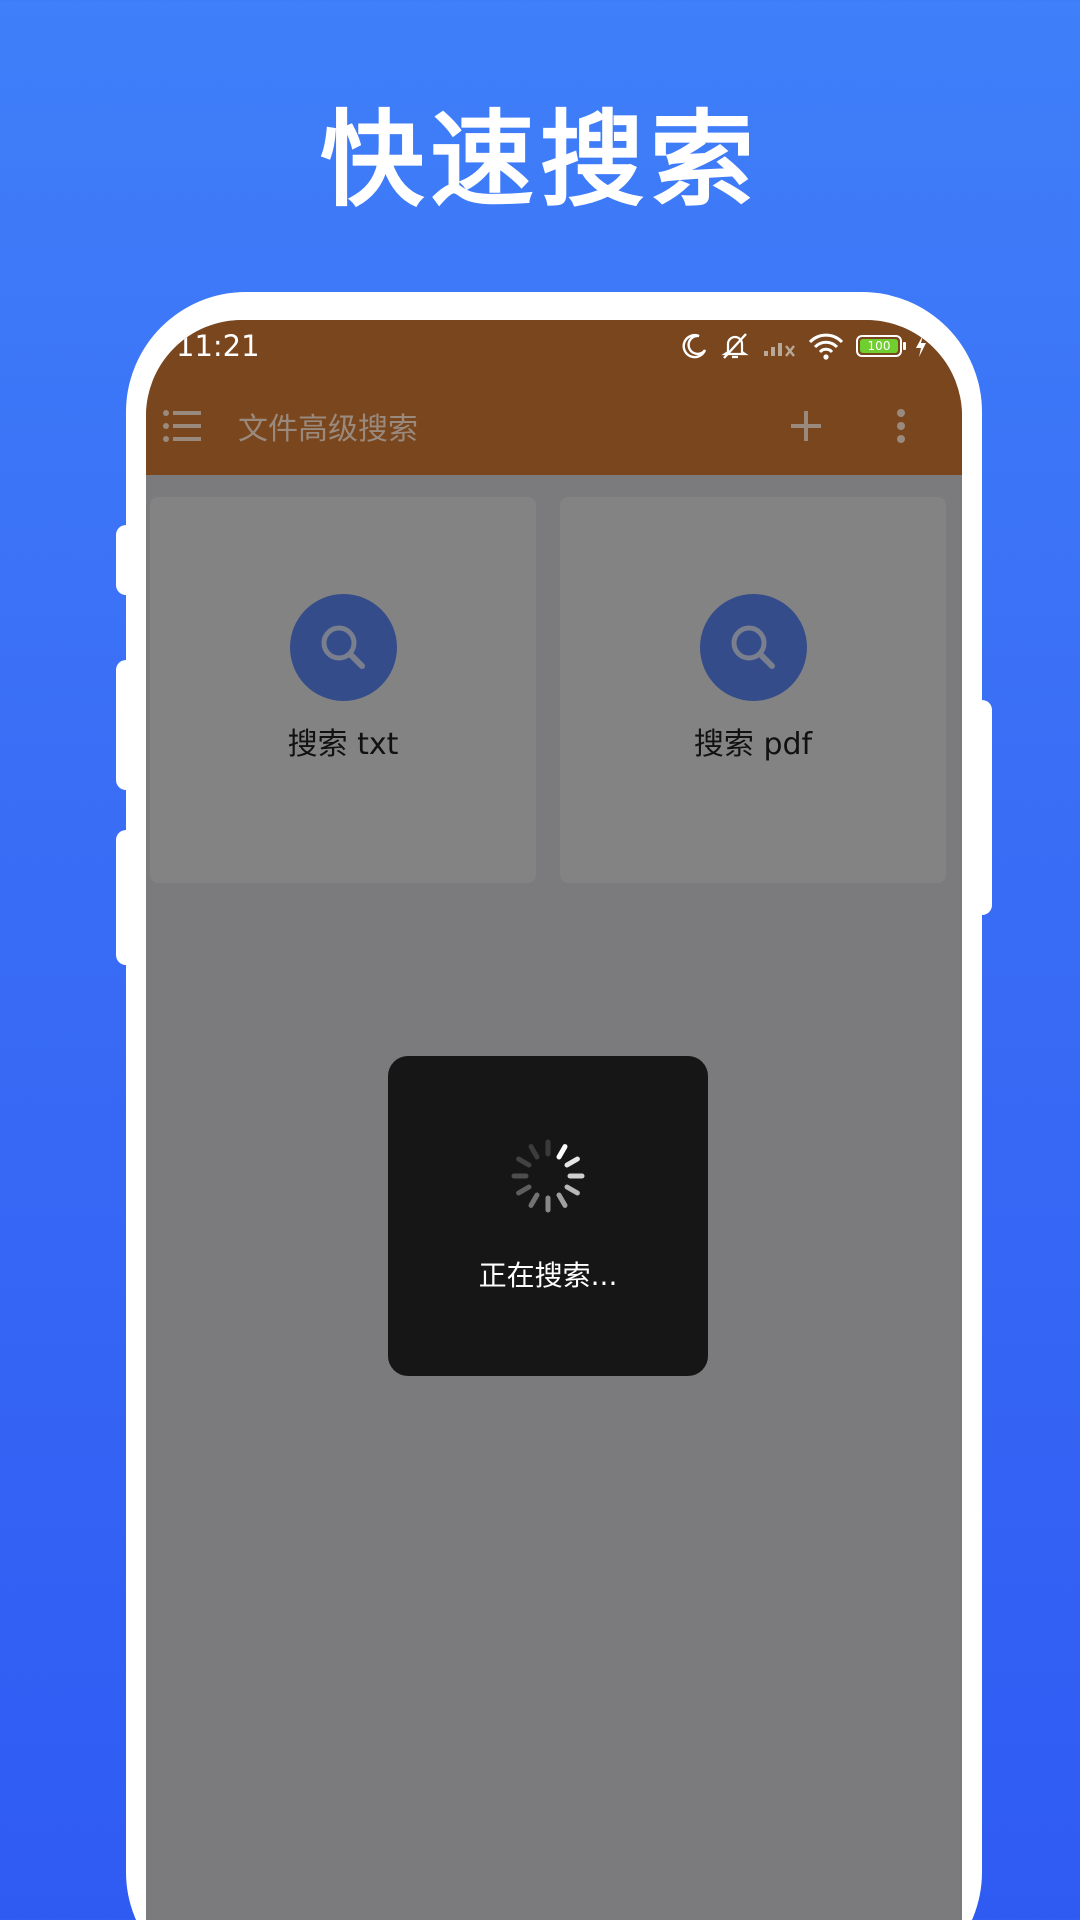 This screenshot has height=1920, width=1080. Describe the element at coordinates (218, 346) in the screenshot. I see `status-time: 11:21` at that location.